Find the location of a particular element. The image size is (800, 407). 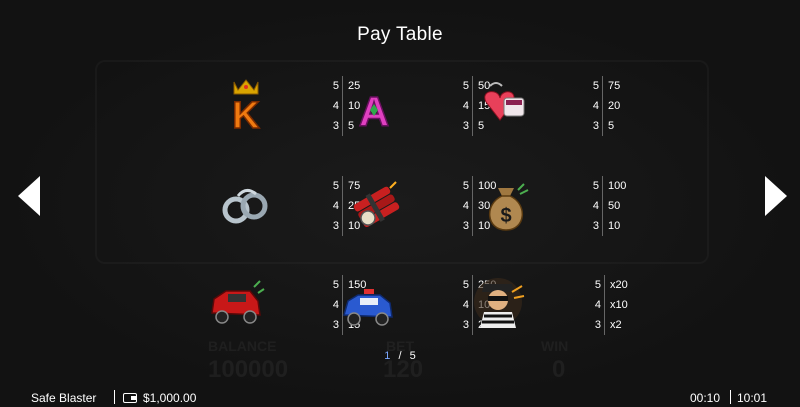

next-page-button is located at coordinates (776, 196).